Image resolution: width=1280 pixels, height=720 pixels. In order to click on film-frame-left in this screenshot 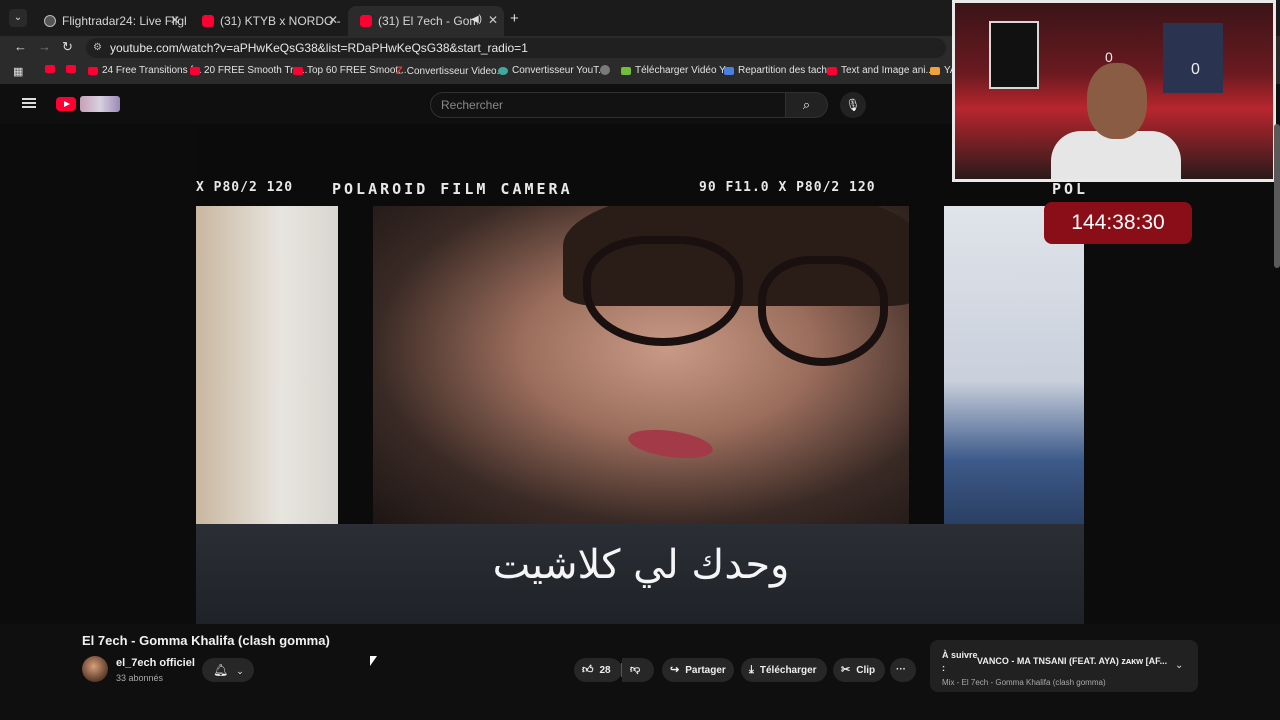, I will do `click(267, 365)`.